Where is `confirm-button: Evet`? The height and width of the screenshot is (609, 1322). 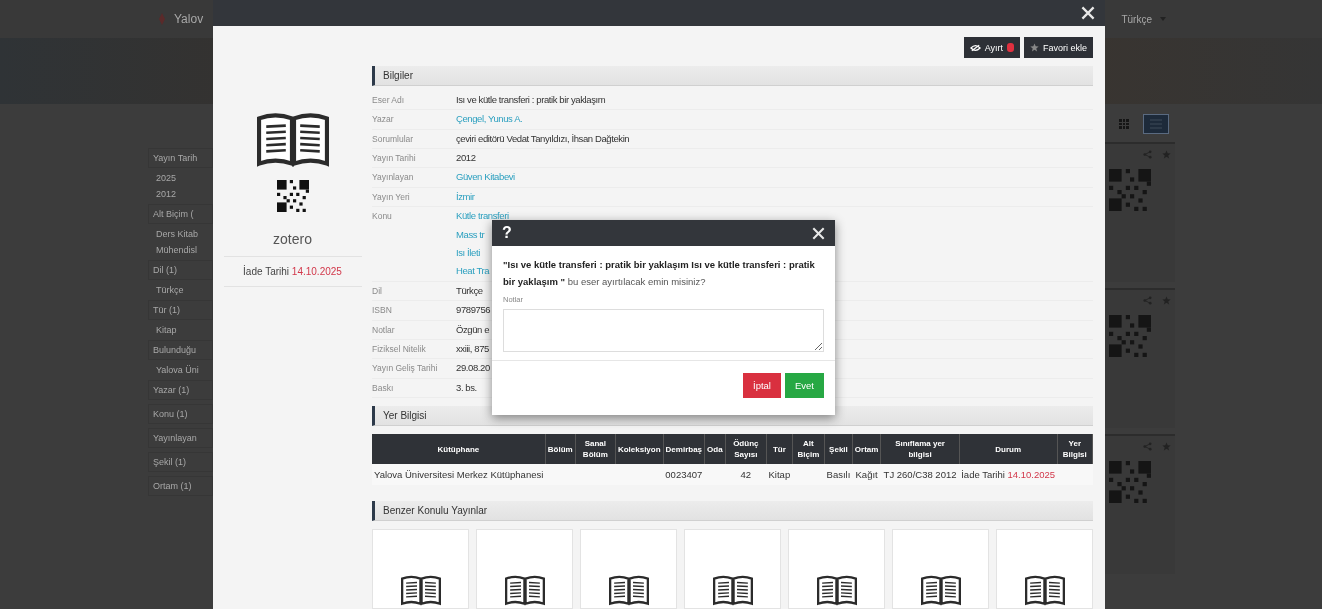 confirm-button: Evet is located at coordinates (804, 385).